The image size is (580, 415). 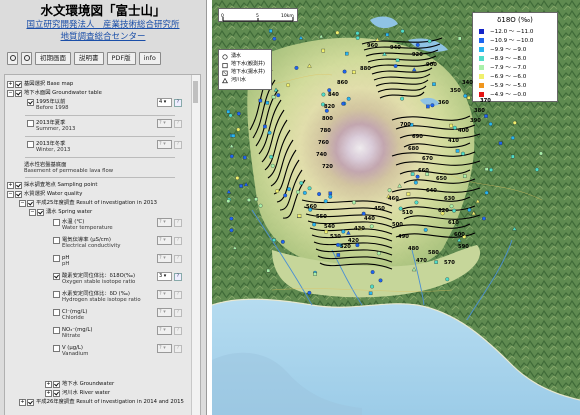 I want to click on tree-expander-0: +, so click(x=10, y=84).